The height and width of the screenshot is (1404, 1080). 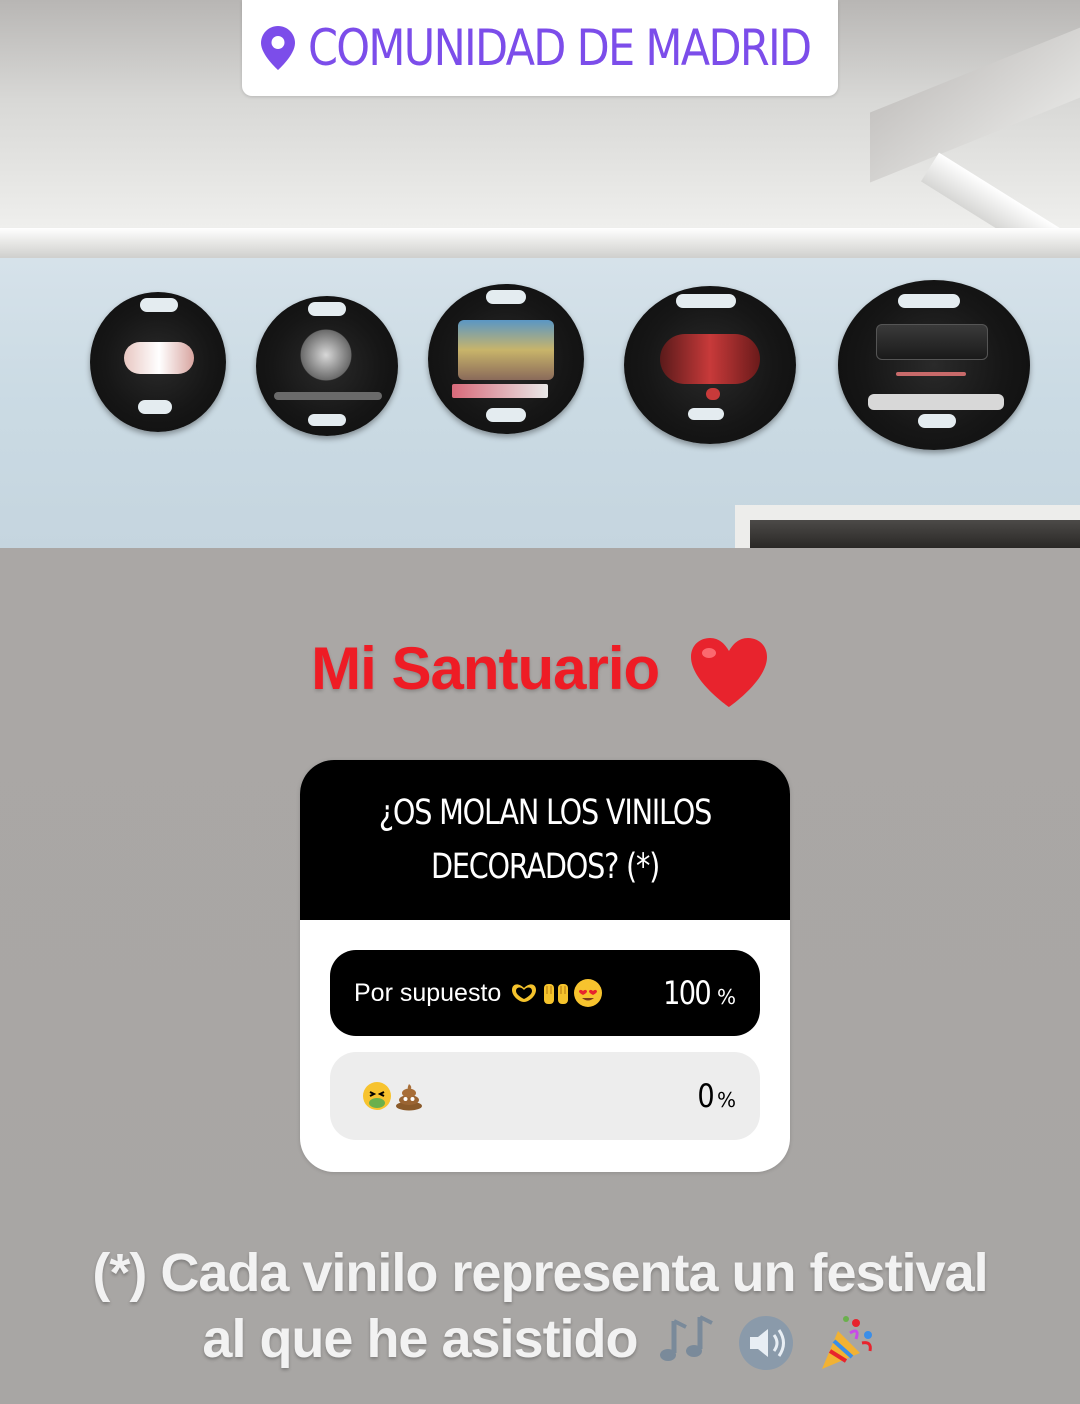 What do you see at coordinates (409, 1096) in the screenshot?
I see `poop-icon` at bounding box center [409, 1096].